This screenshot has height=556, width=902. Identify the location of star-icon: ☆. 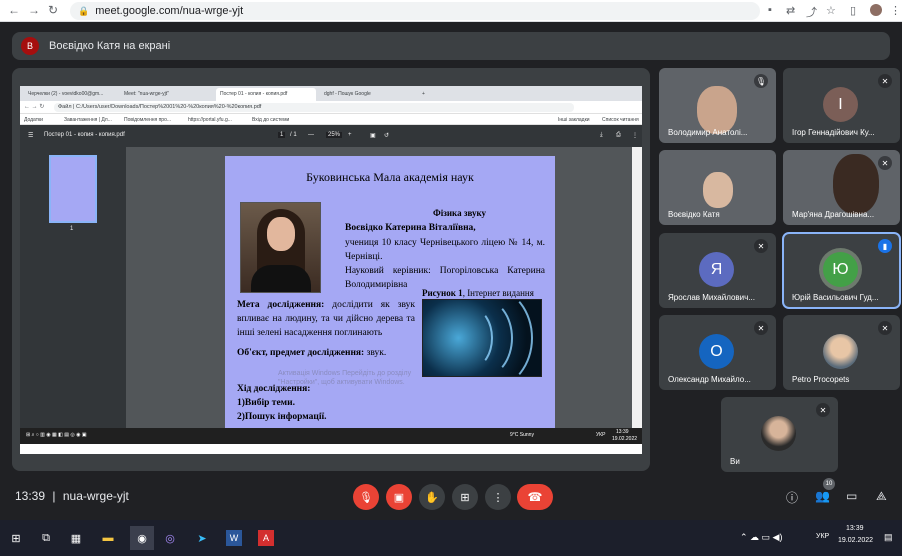
(831, 10).